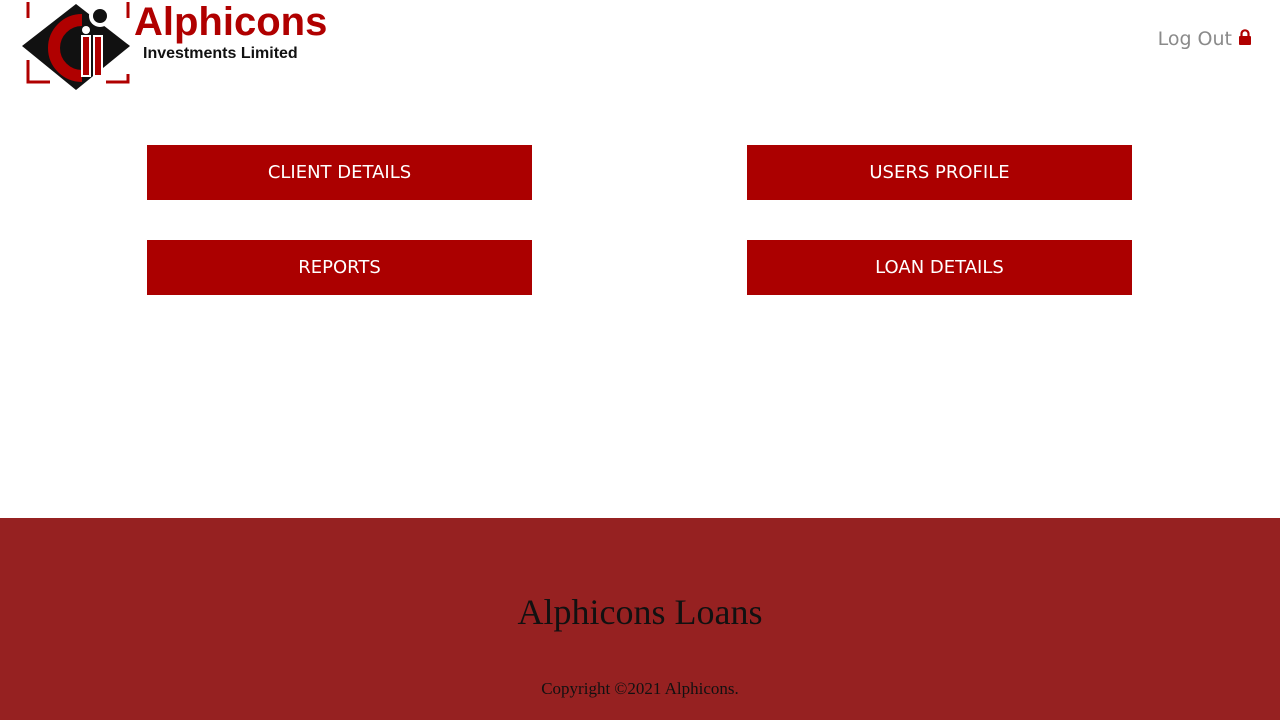  What do you see at coordinates (1245, 36) in the screenshot?
I see `lock-icon` at bounding box center [1245, 36].